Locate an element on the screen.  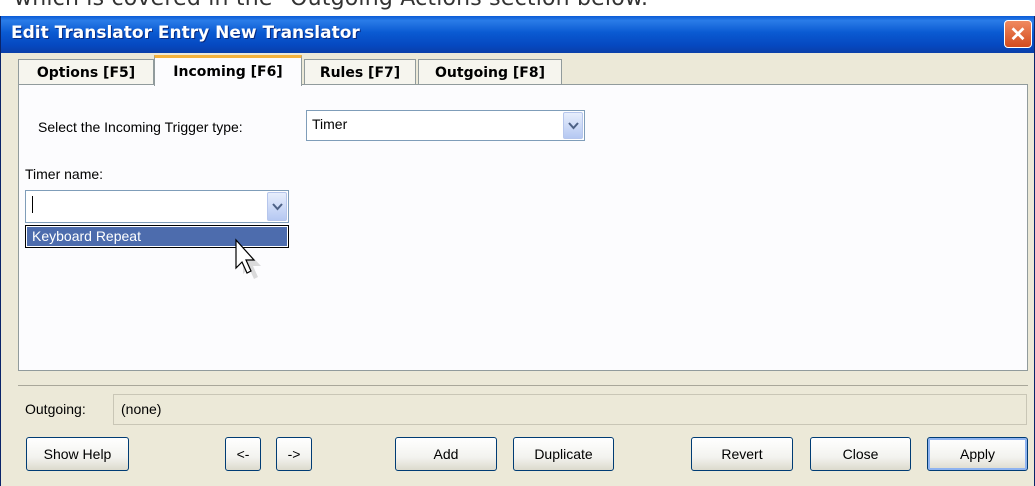
title-bar: Edit Translator Entry New Translator ✕ is located at coordinates (517, 34).